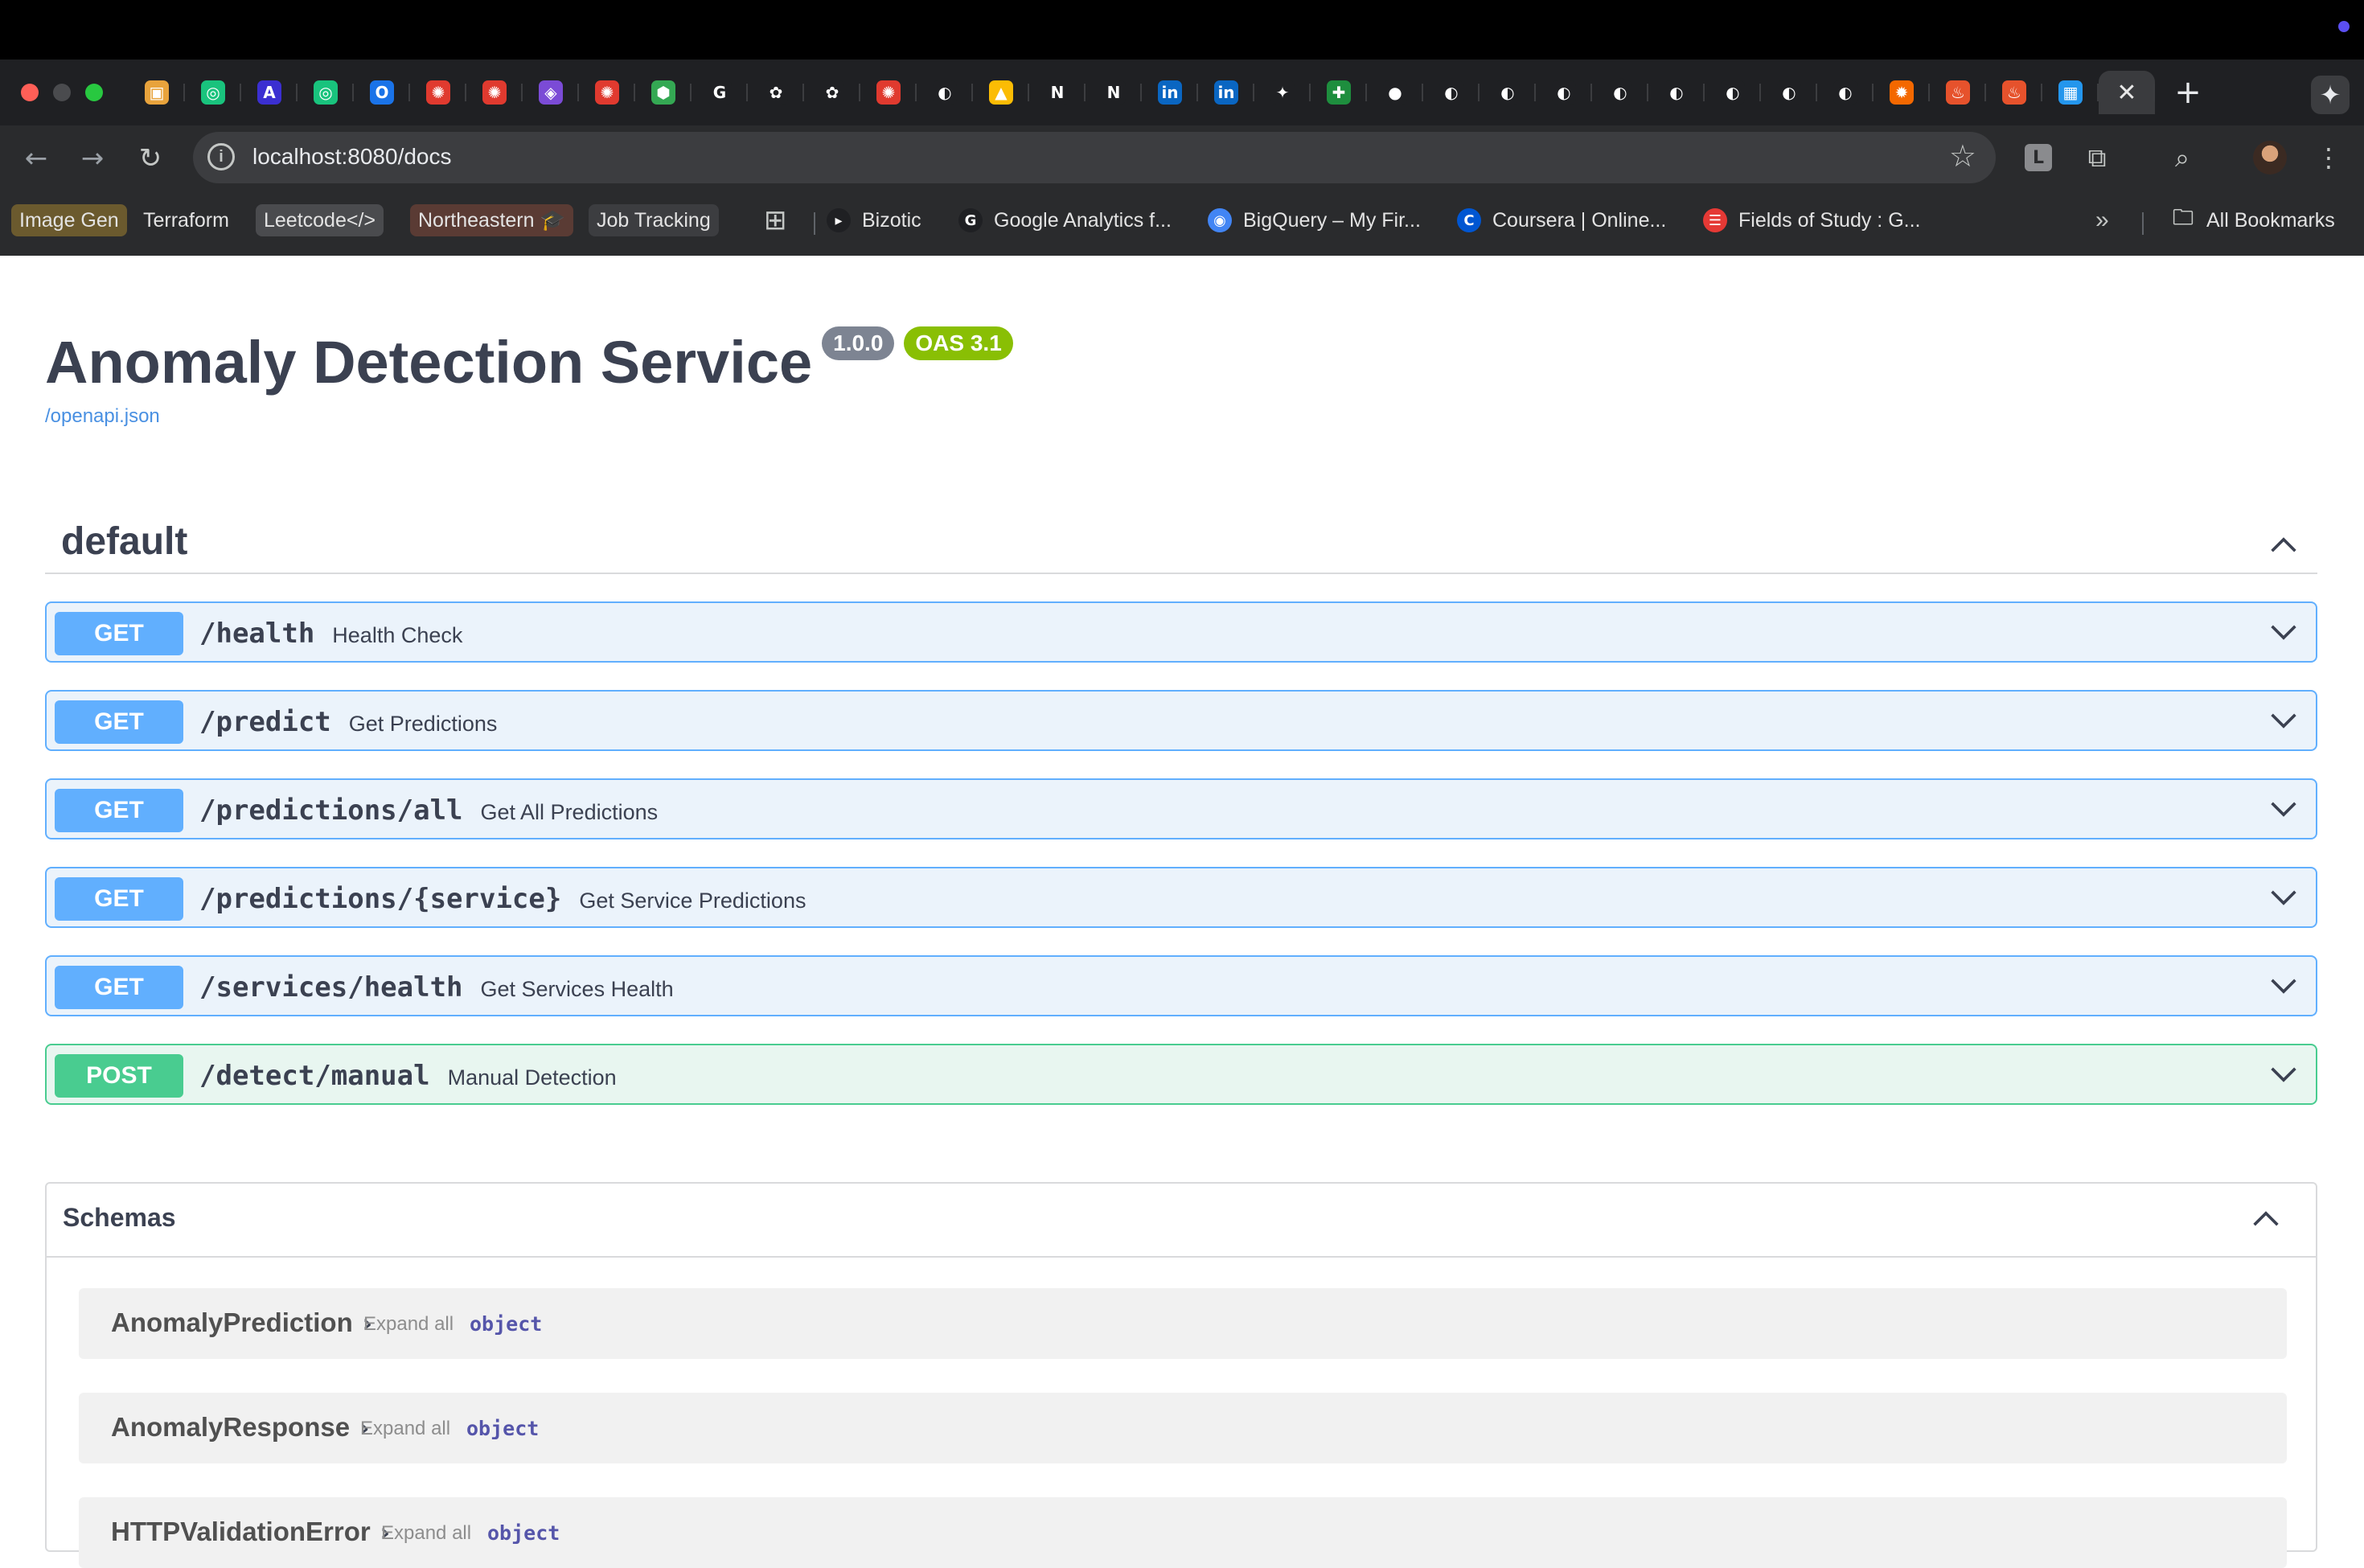 This screenshot has height=1568, width=2364. Describe the element at coordinates (874, 220) in the screenshot. I see `bookmark-item: ▸ Bizotic` at that location.